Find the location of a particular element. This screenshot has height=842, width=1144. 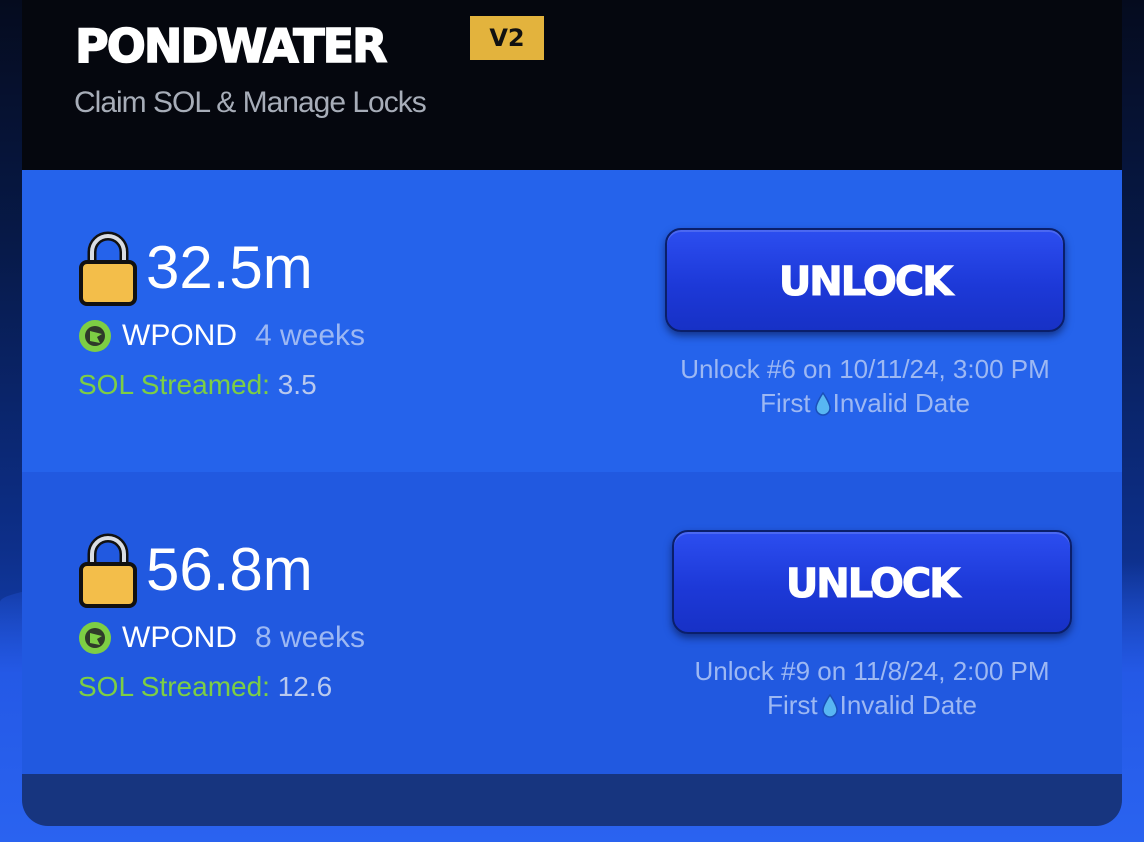

lock-amount: 32.5m is located at coordinates (229, 267).